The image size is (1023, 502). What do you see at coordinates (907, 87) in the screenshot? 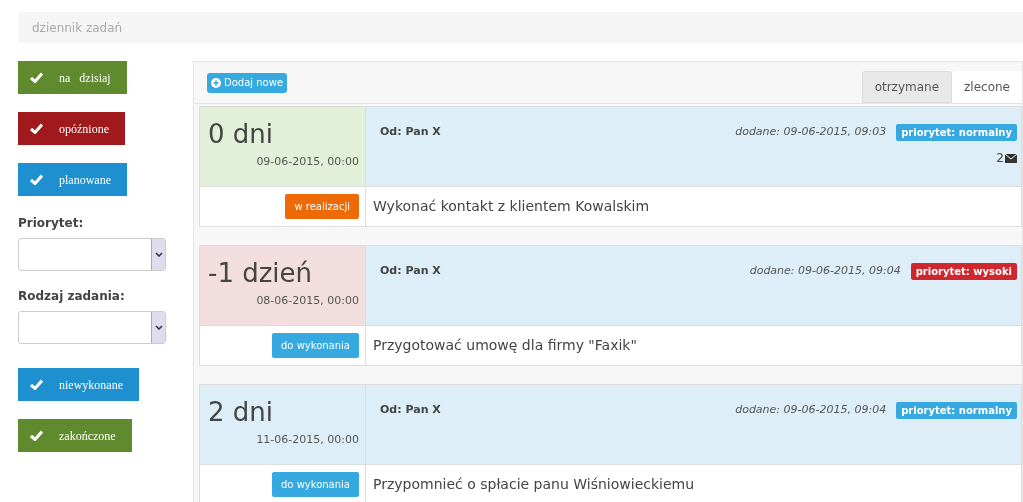
I see `tab: otrzymane` at bounding box center [907, 87].